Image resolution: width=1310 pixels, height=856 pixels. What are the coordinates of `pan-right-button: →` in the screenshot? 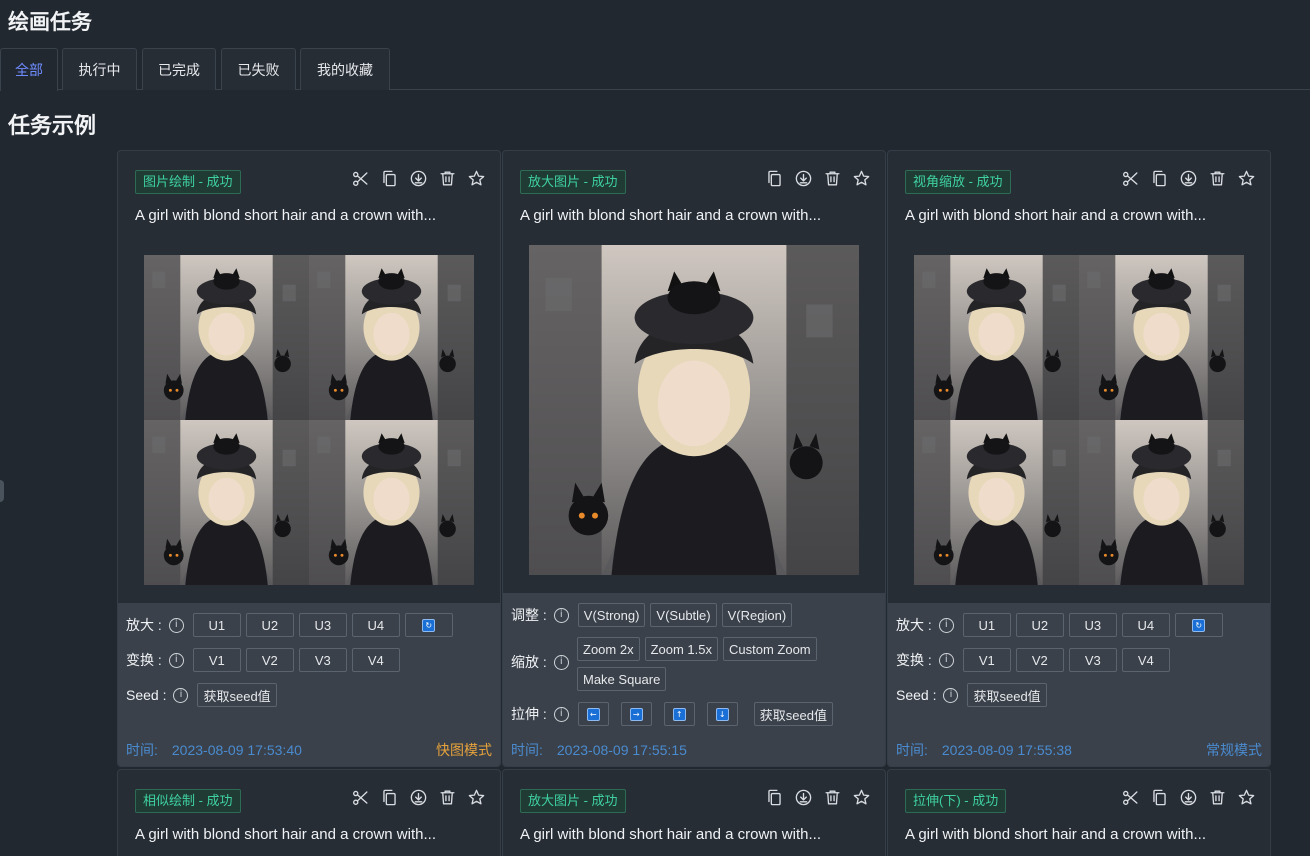 It's located at (636, 714).